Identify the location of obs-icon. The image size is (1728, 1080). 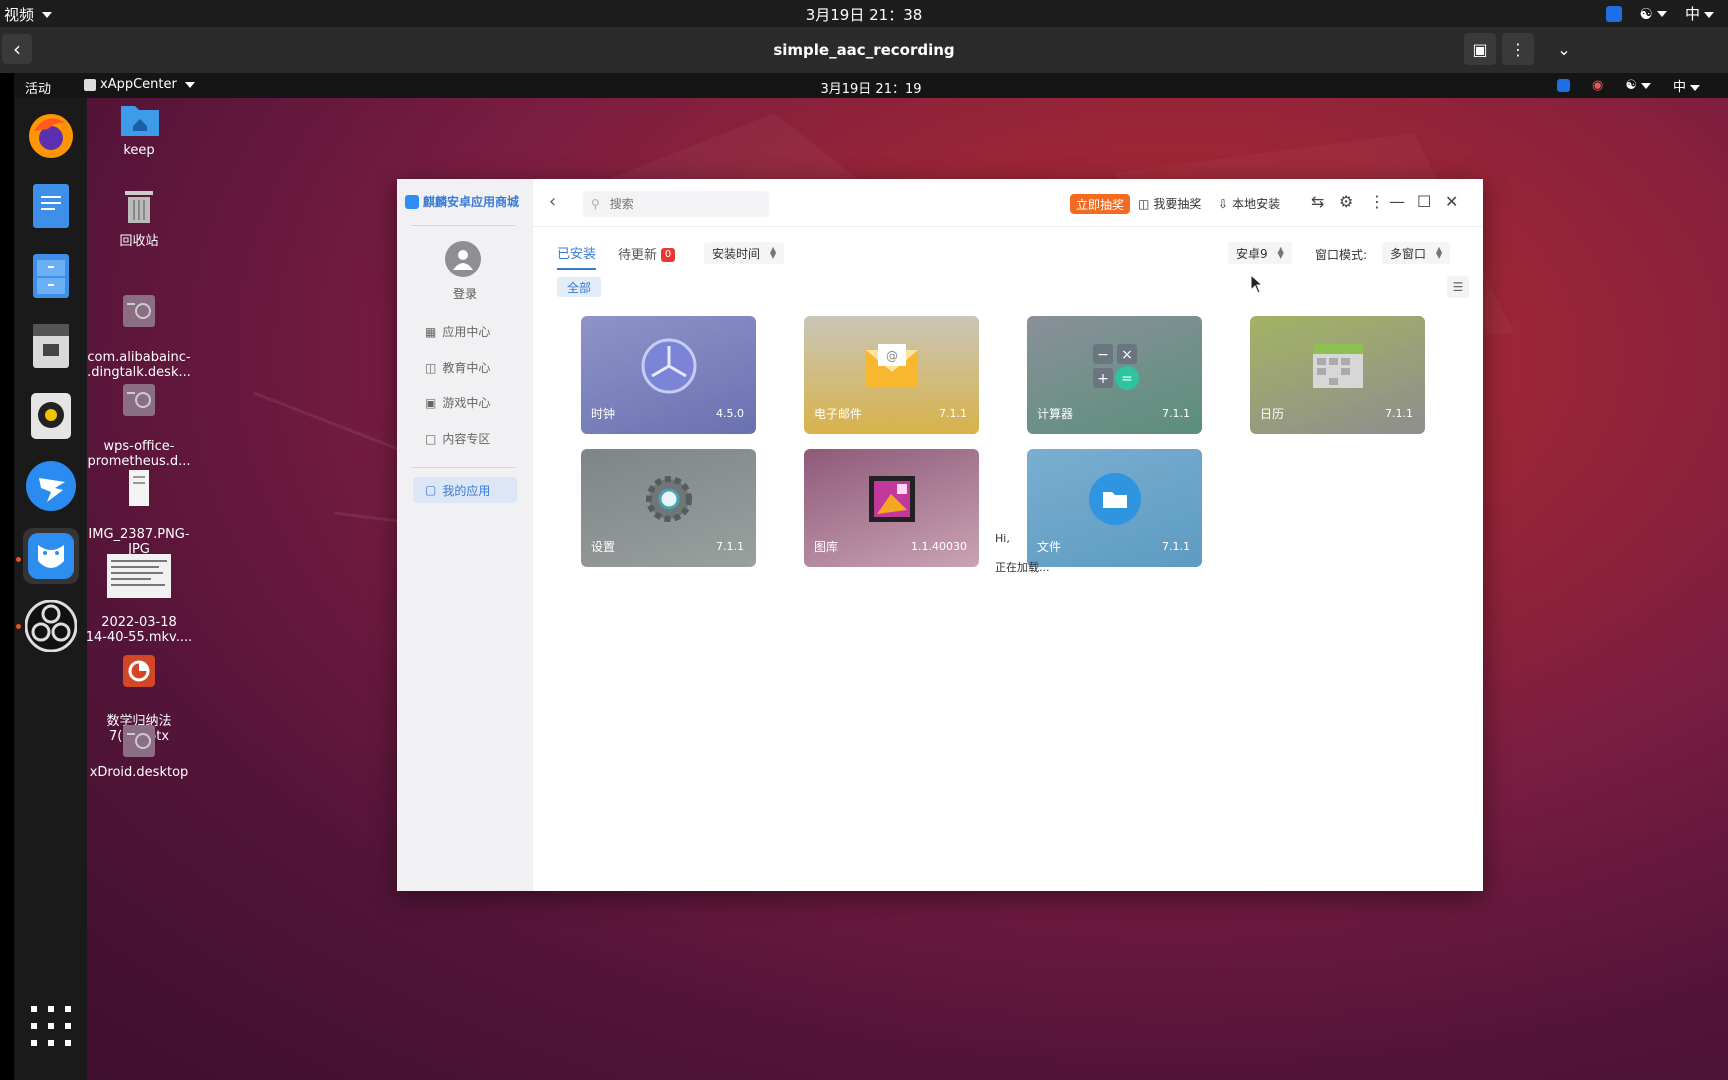
(51, 626).